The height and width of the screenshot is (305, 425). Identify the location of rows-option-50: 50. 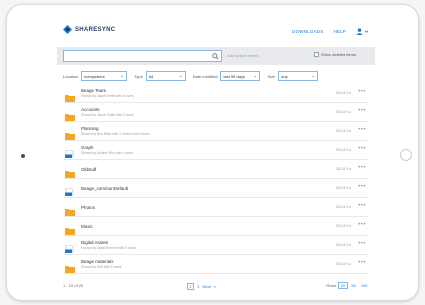
(353, 285).